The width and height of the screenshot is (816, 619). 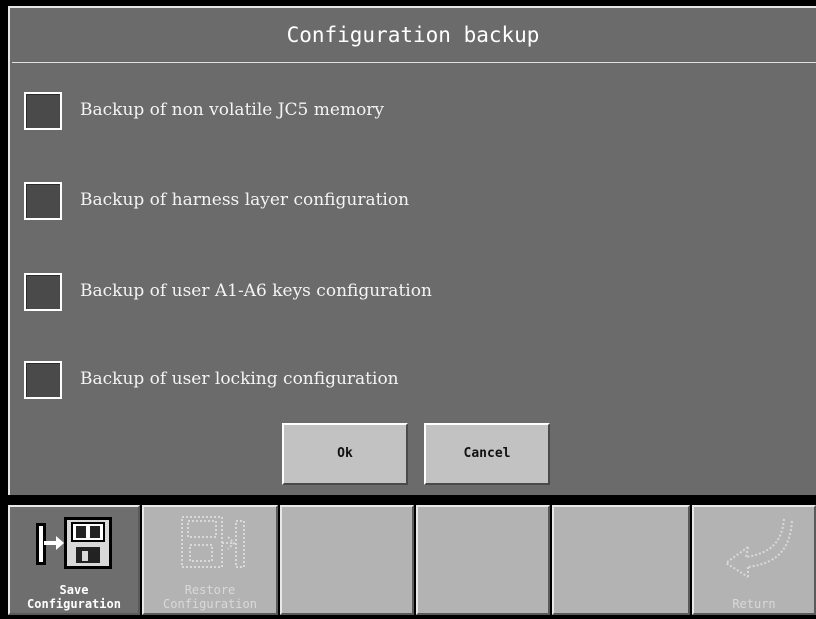 I want to click on return-label: Return, so click(x=754, y=604).